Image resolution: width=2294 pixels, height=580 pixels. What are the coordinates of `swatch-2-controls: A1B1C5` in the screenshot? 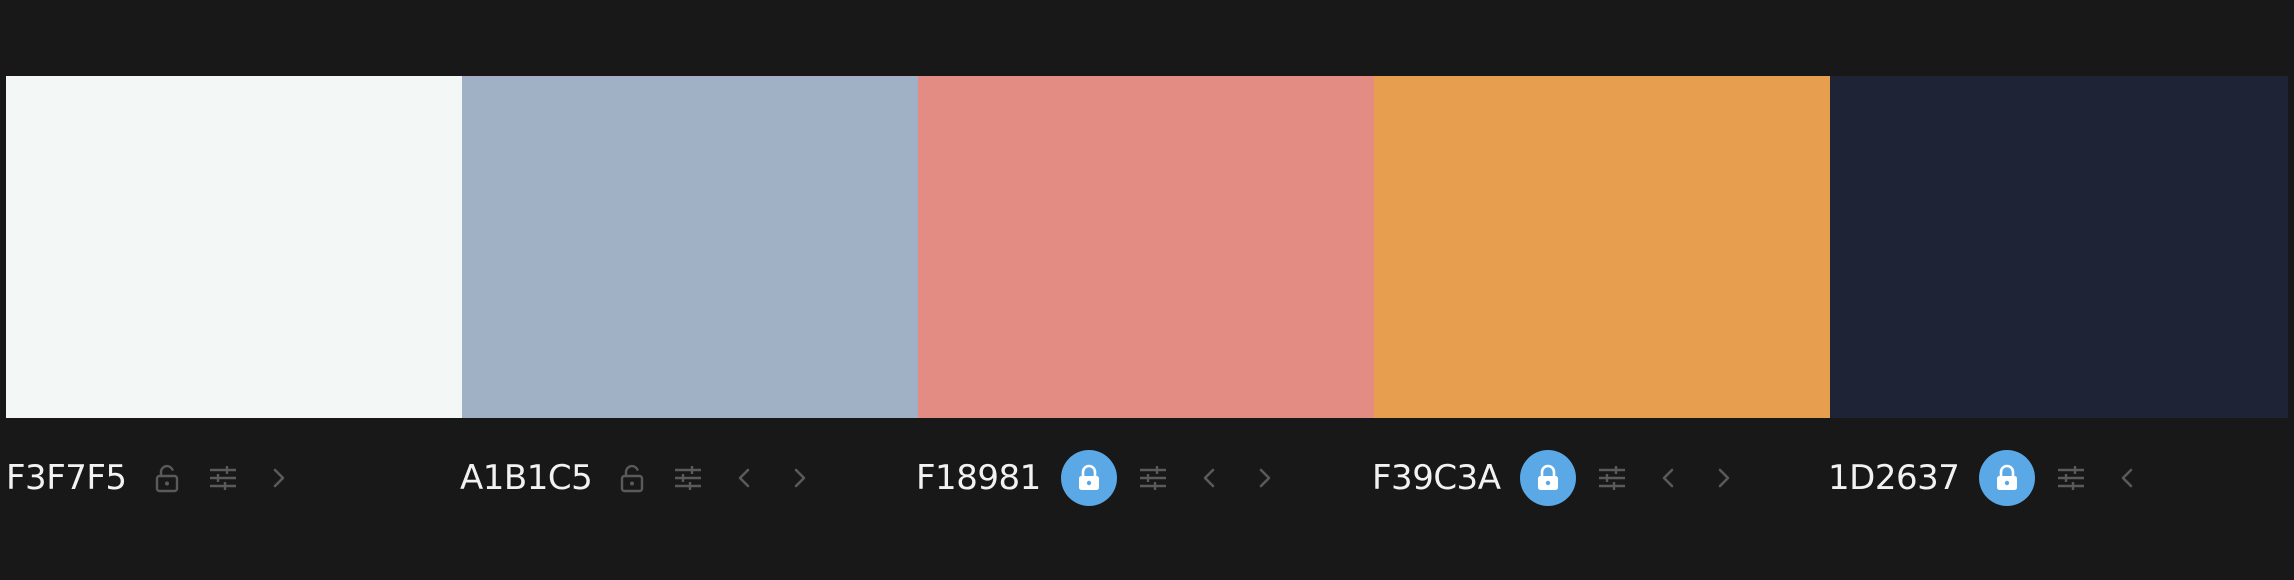 It's located at (648, 478).